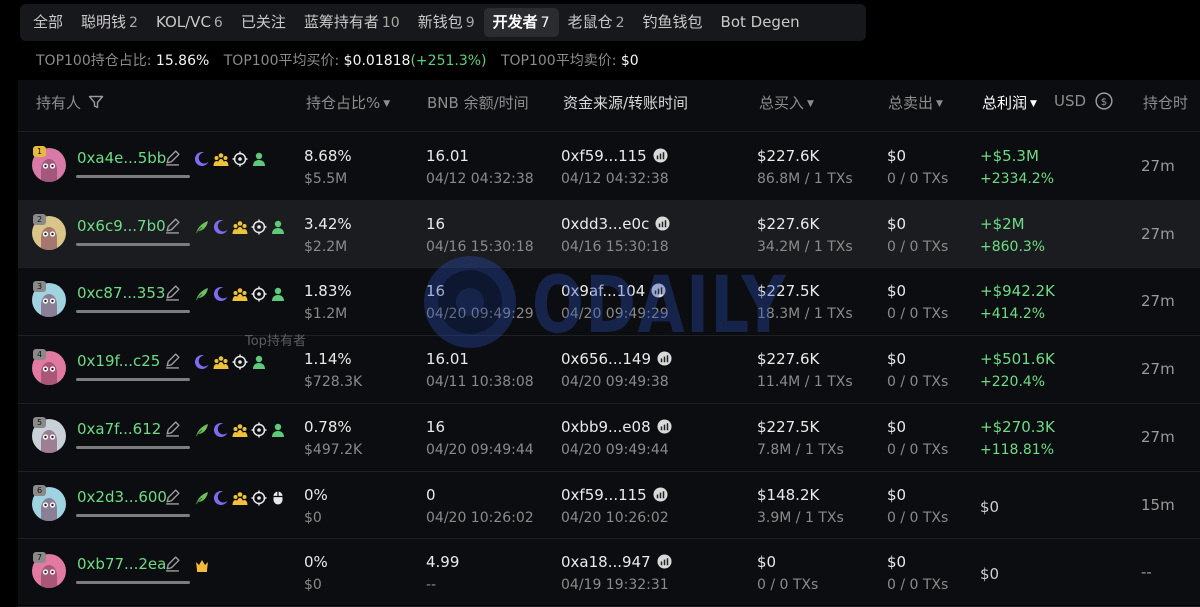 The image size is (1200, 607). I want to click on filter-icon, so click(96, 102).